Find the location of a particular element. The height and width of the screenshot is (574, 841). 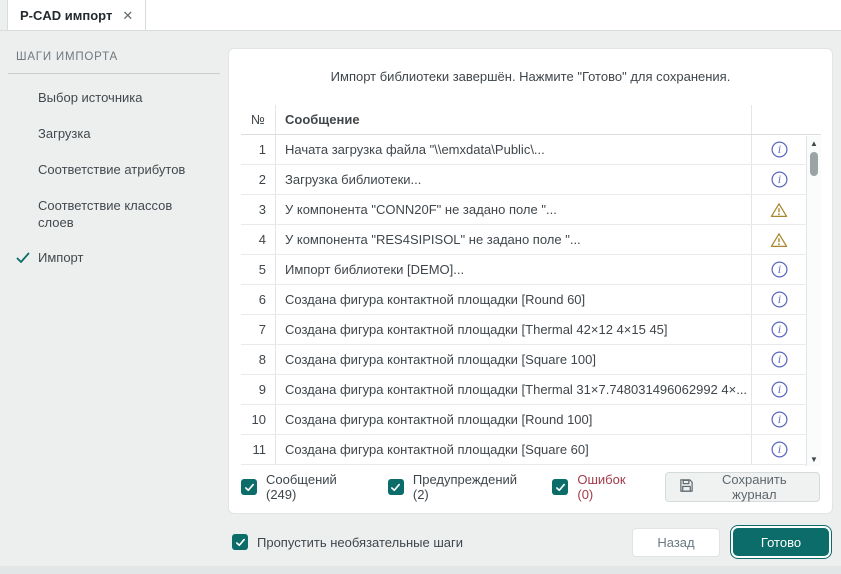

row-number: 10 is located at coordinates (258, 419).